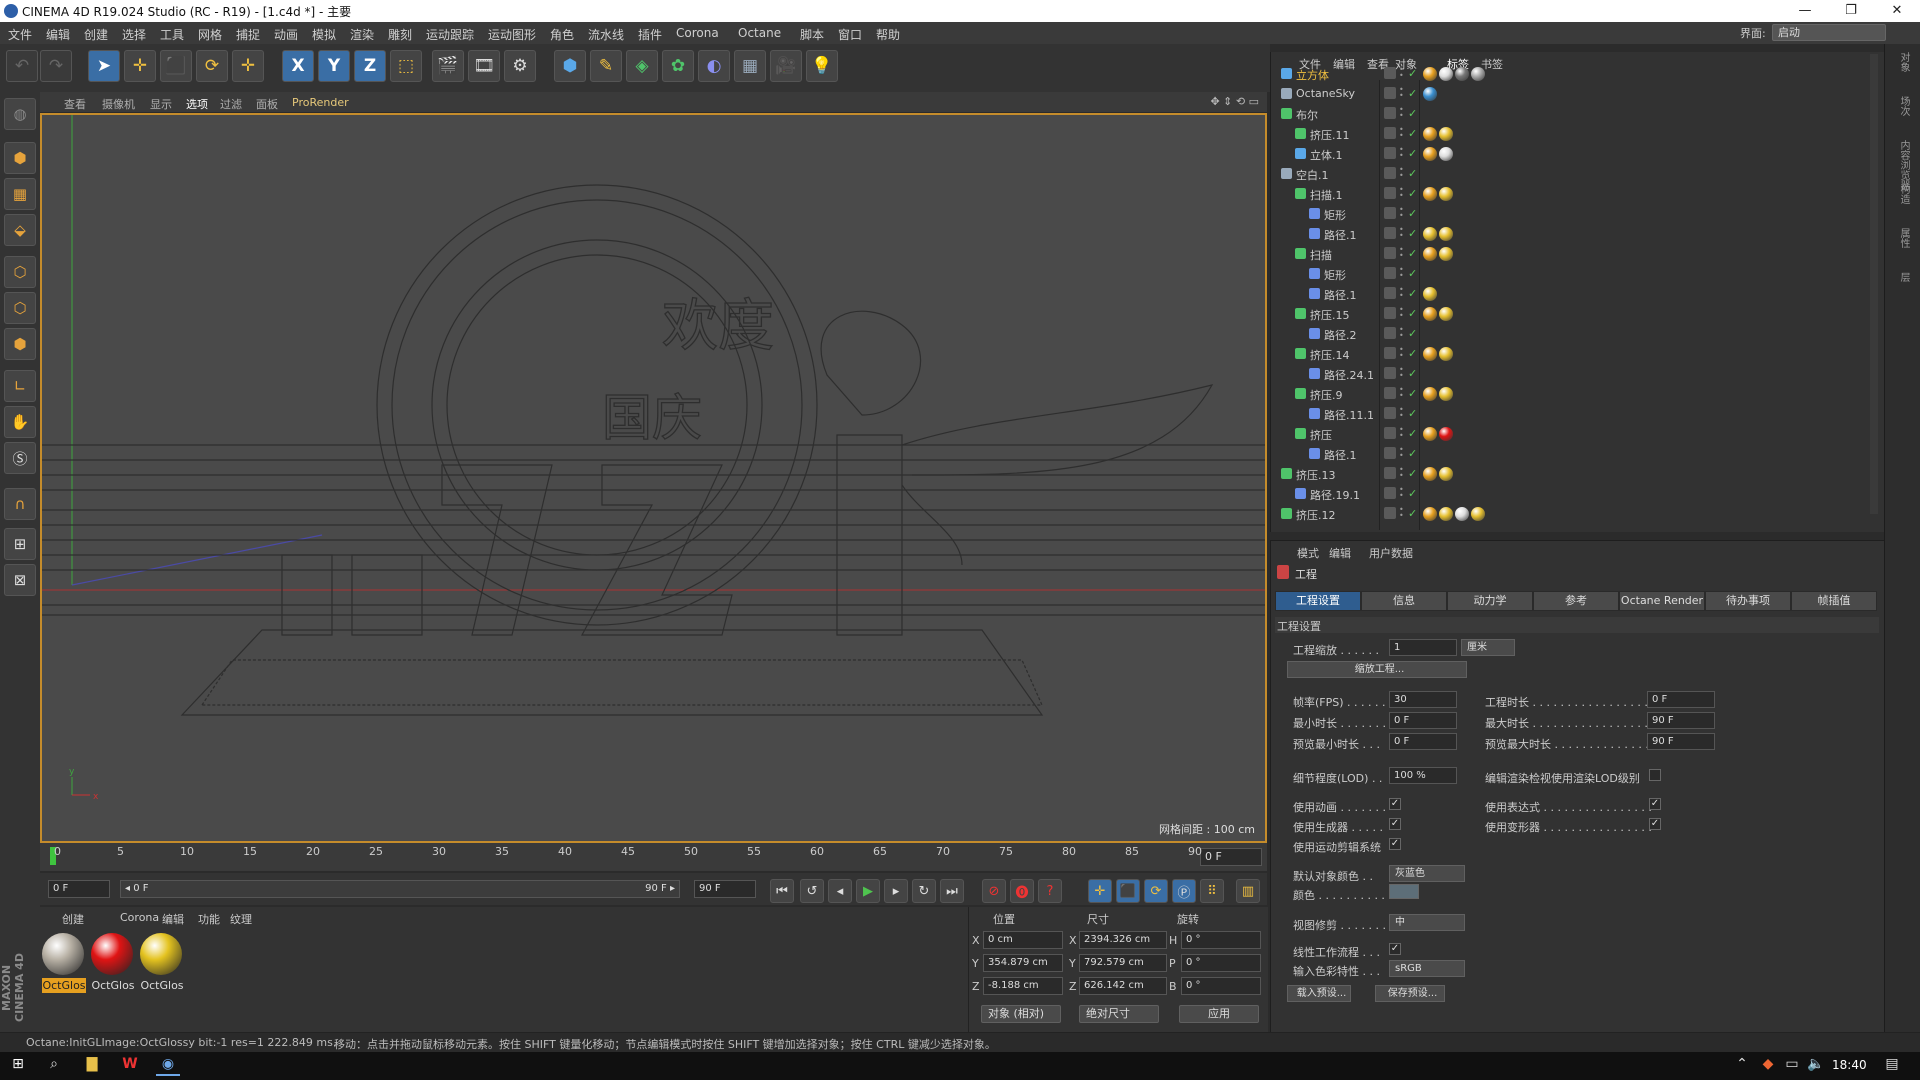 This screenshot has width=1920, height=1080. What do you see at coordinates (20, 580) in the screenshot?
I see `planar-workplane-icon: ⊠` at bounding box center [20, 580].